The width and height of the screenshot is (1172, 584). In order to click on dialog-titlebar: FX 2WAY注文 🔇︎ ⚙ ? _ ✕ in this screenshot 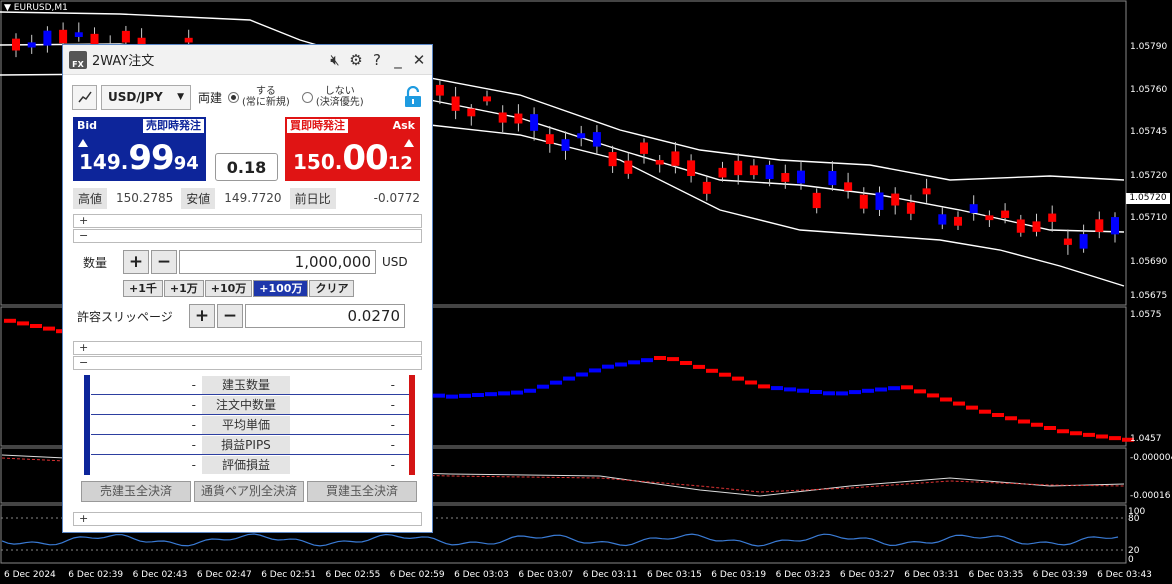, I will do `click(247, 60)`.